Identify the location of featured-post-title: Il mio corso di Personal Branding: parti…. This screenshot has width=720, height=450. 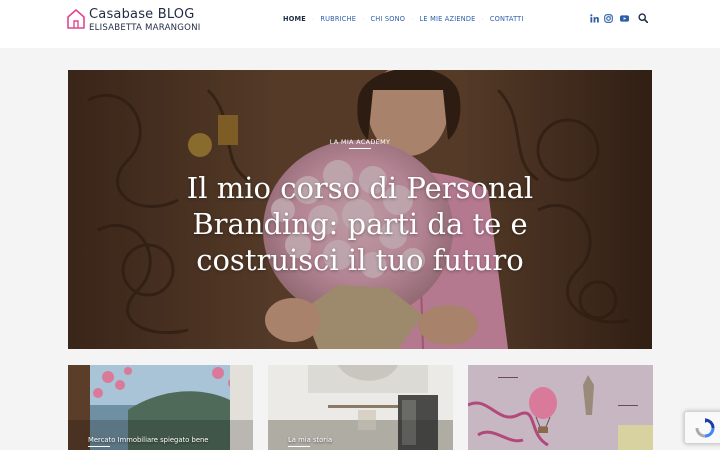
(360, 224).